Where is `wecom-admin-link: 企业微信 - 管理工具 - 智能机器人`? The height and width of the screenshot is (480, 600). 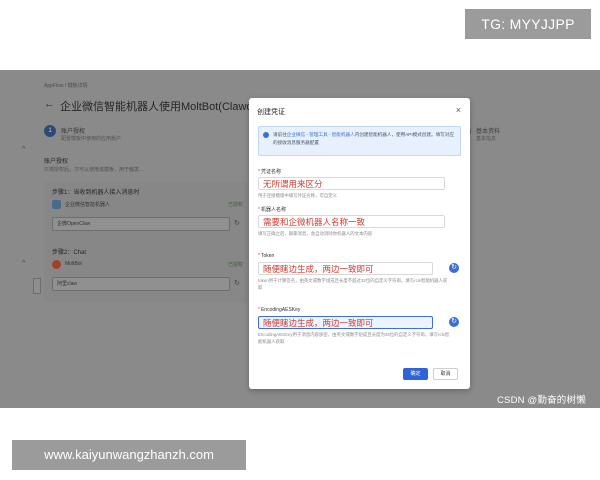
wecom-admin-link: 企业微信 - 管理工具 - 智能机器人 is located at coordinates (321, 134).